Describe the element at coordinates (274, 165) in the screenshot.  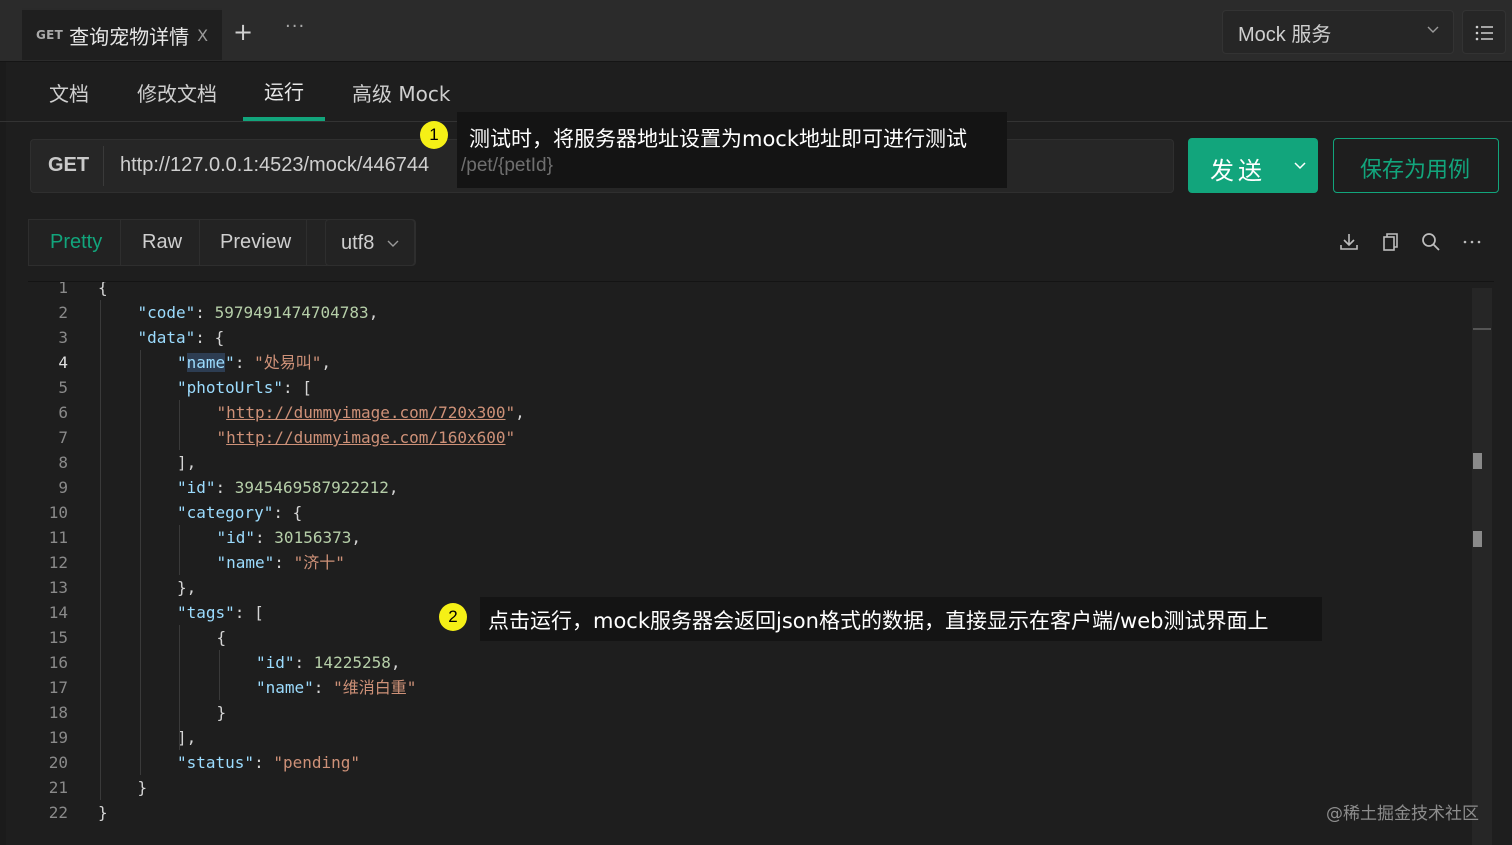
I see `url-value: http://127.0.0.1:4523/mock/446744` at that location.